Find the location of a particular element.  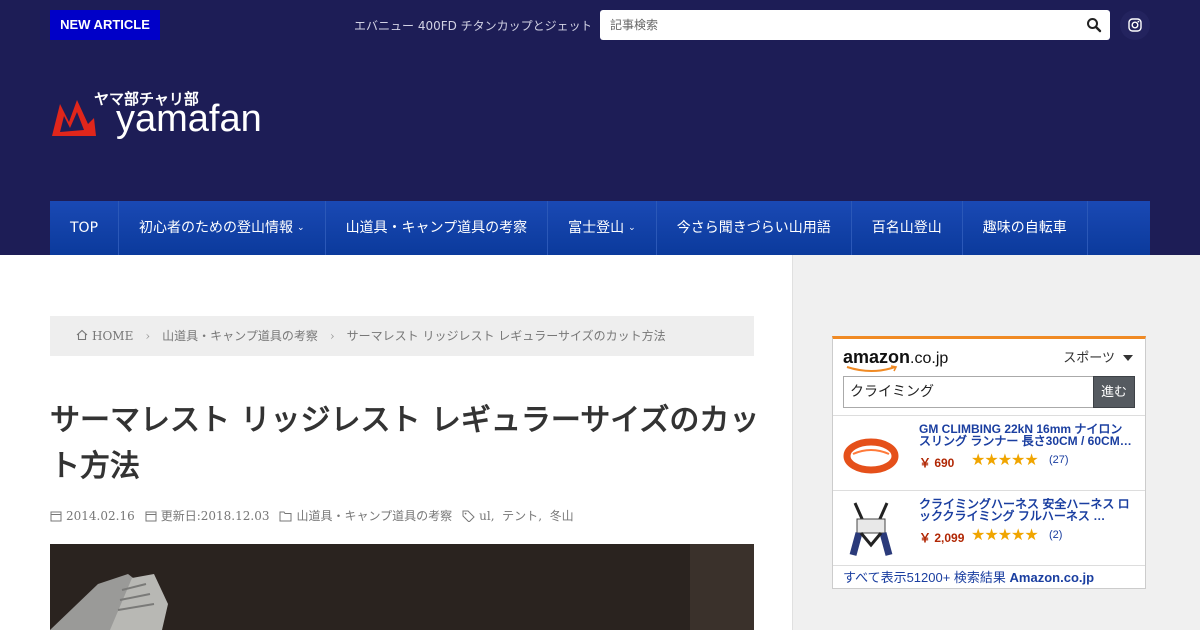

article-hero-image is located at coordinates (402, 587).